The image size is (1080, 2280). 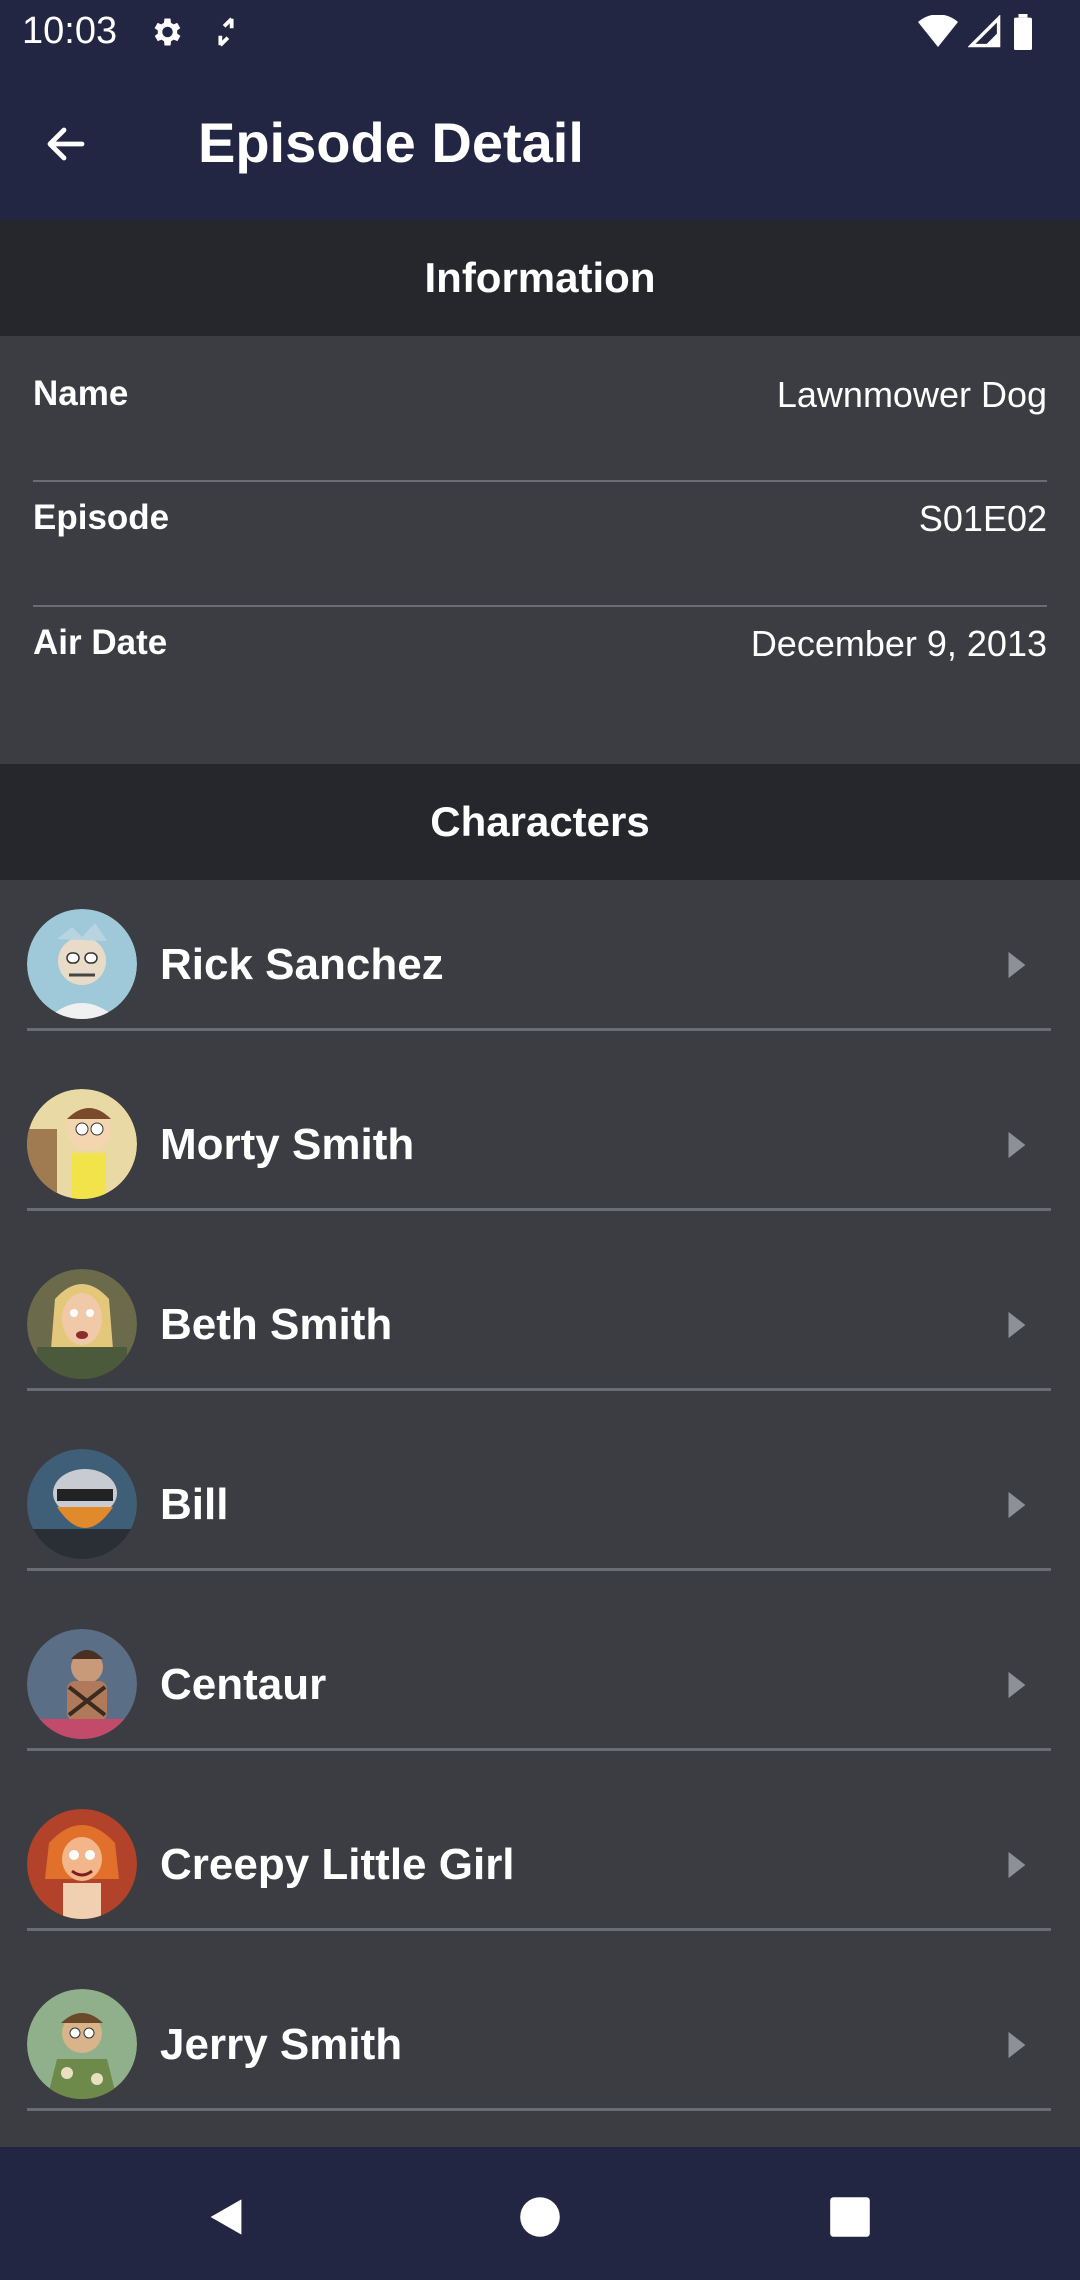 What do you see at coordinates (540, 822) in the screenshot?
I see `characters-header: Characters` at bounding box center [540, 822].